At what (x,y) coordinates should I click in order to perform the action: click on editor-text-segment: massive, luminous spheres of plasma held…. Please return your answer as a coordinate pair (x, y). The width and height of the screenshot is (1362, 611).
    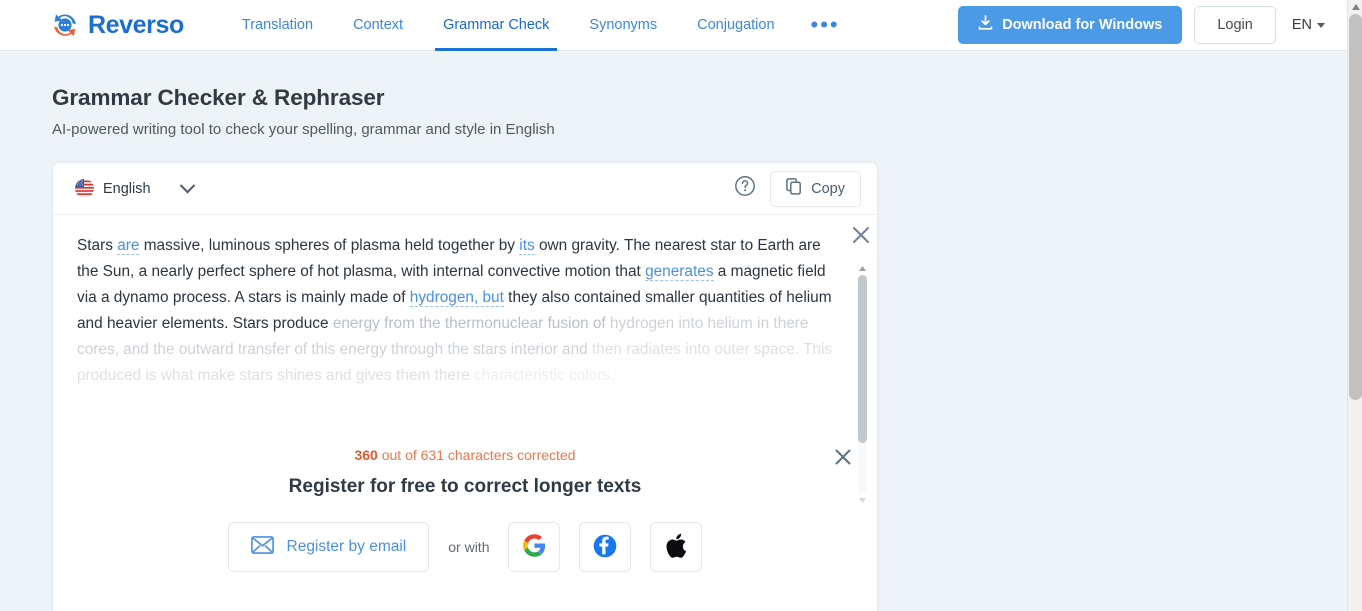
    Looking at the image, I should click on (329, 245).